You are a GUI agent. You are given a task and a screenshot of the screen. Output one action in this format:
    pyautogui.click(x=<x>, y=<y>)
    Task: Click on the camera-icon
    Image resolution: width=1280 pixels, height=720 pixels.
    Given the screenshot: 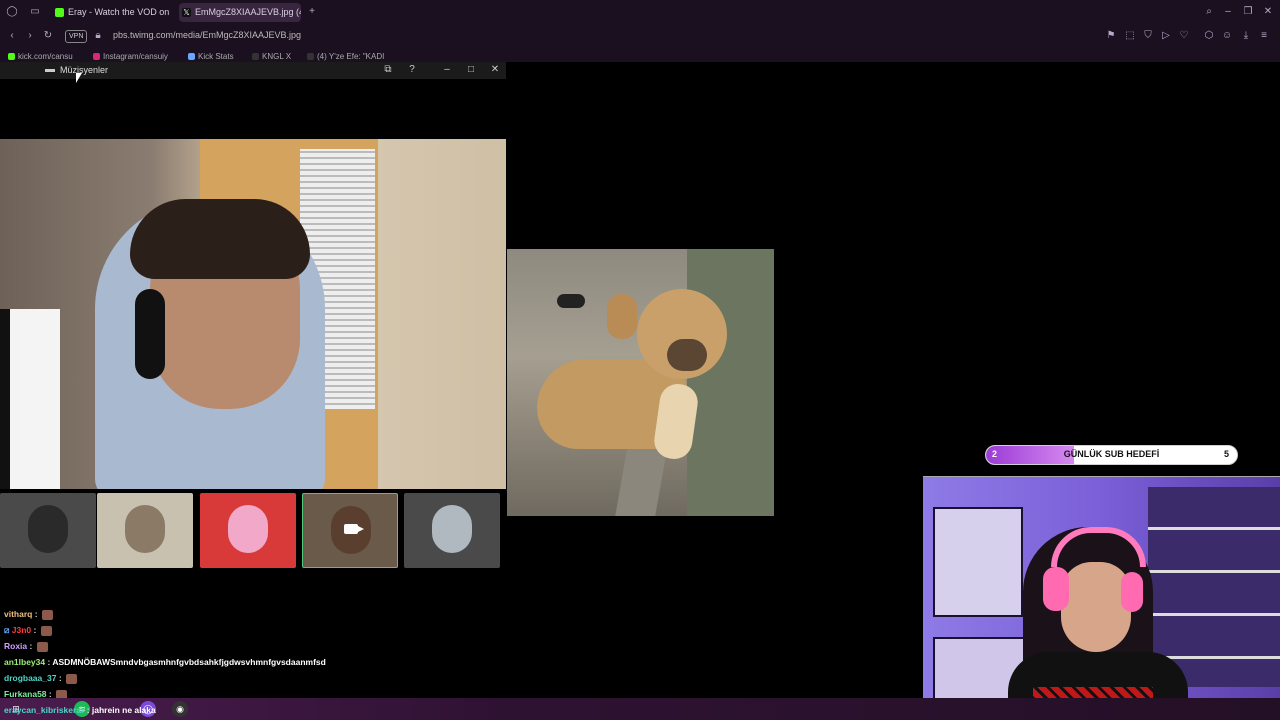 What is the action you would take?
    pyautogui.click(x=354, y=529)
    